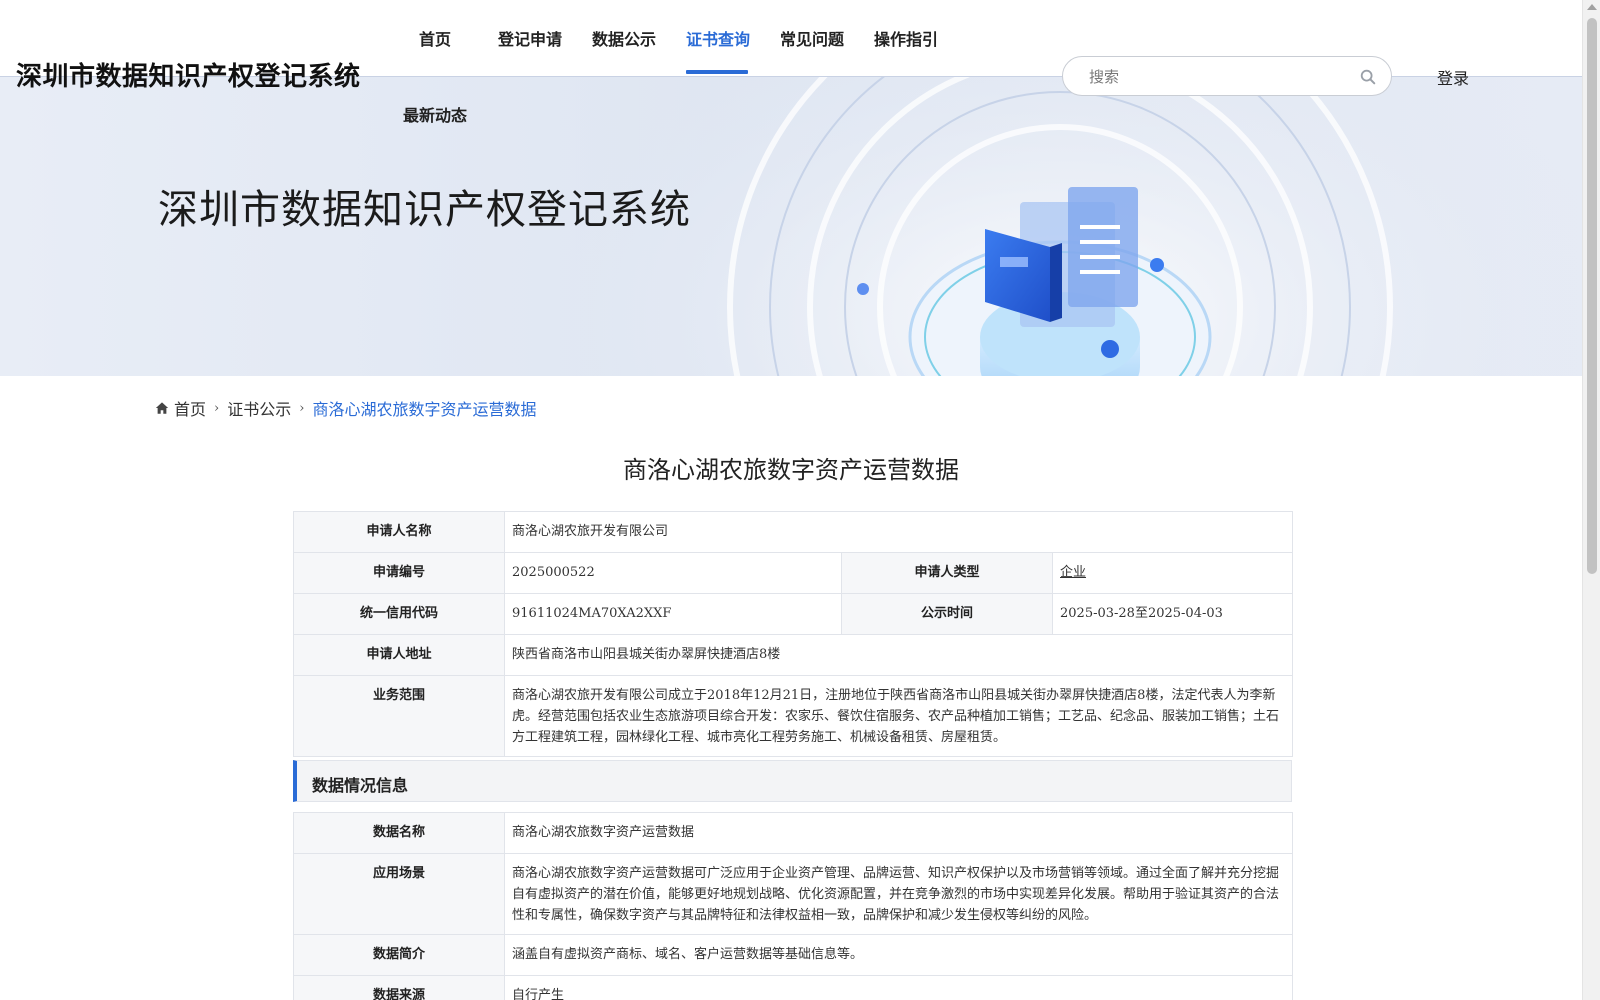  What do you see at coordinates (399, 833) in the screenshot?
I see `data-name-label: 数据名称` at bounding box center [399, 833].